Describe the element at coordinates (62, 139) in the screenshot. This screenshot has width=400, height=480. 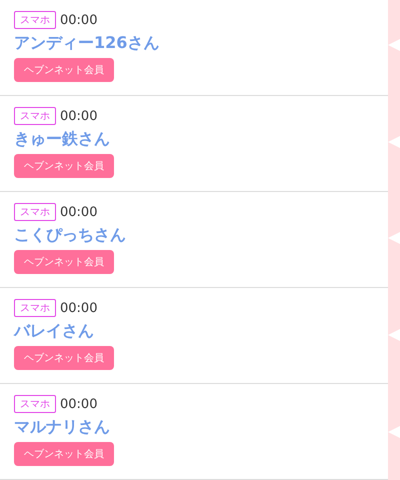
I see `user-name: きゅー鉄さん` at that location.